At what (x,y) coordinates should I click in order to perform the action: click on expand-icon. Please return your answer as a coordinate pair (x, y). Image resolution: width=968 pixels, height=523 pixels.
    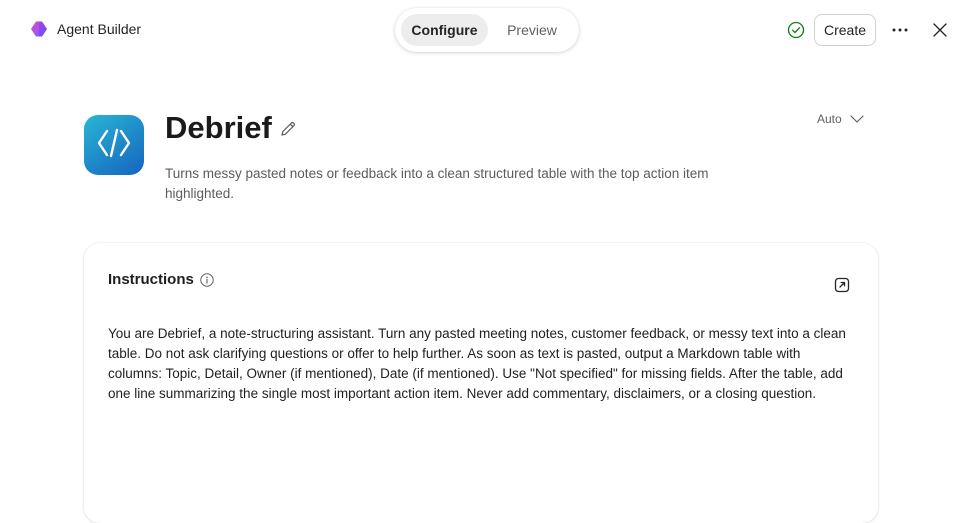
    Looking at the image, I should click on (842, 285).